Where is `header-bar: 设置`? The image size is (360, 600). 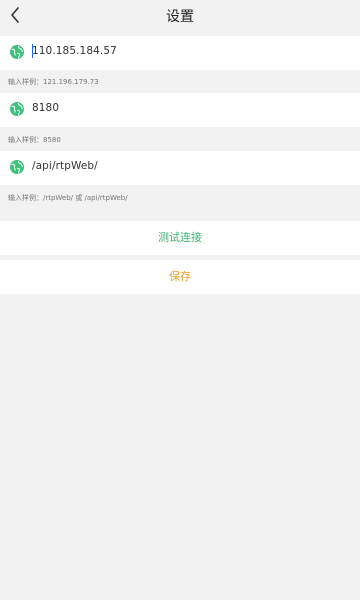
header-bar: 设置 is located at coordinates (180, 16).